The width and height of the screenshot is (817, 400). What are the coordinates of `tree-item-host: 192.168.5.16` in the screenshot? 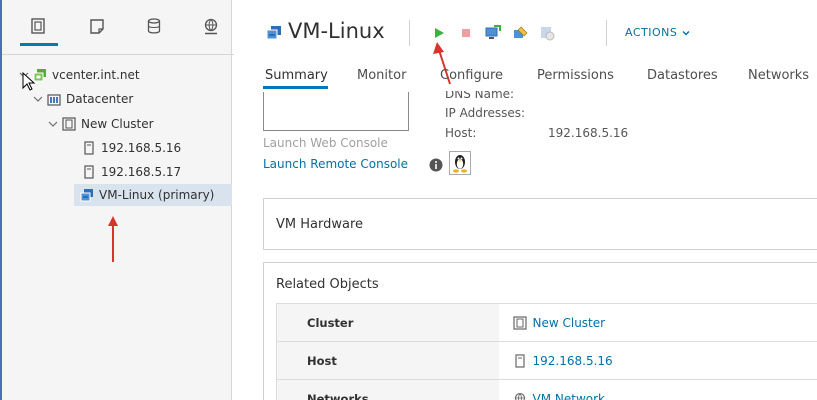 It's located at (131, 148).